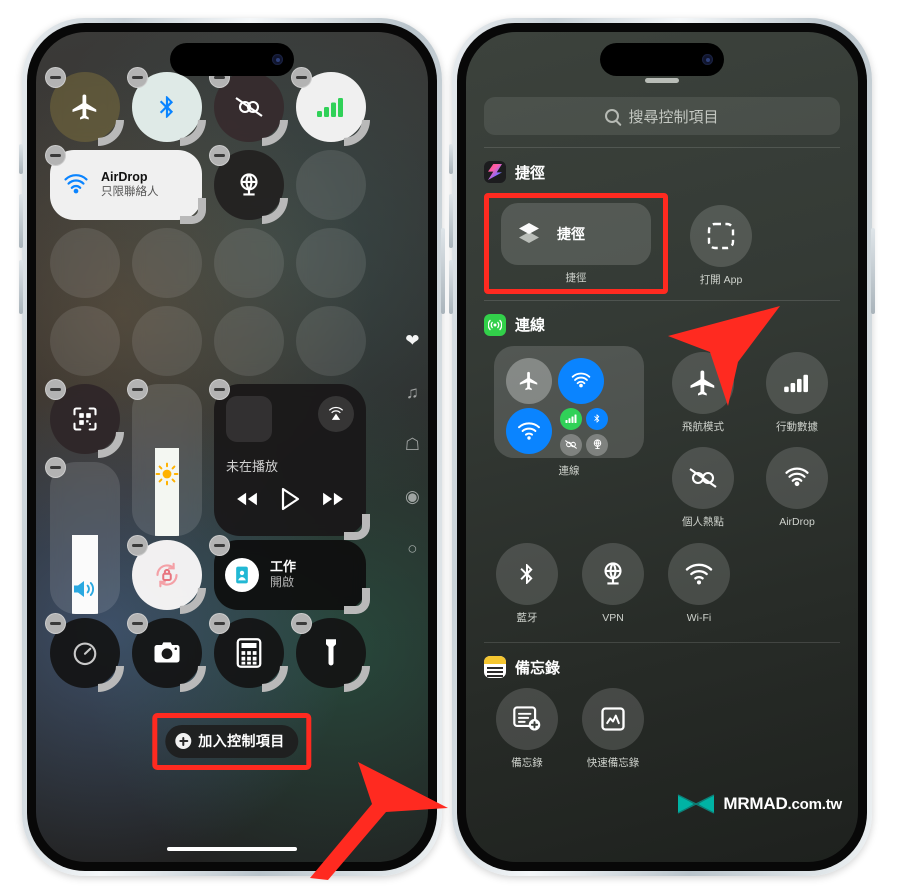 The height and width of the screenshot is (894, 900). What do you see at coordinates (330, 652) in the screenshot?
I see `control-flashlight` at bounding box center [330, 652].